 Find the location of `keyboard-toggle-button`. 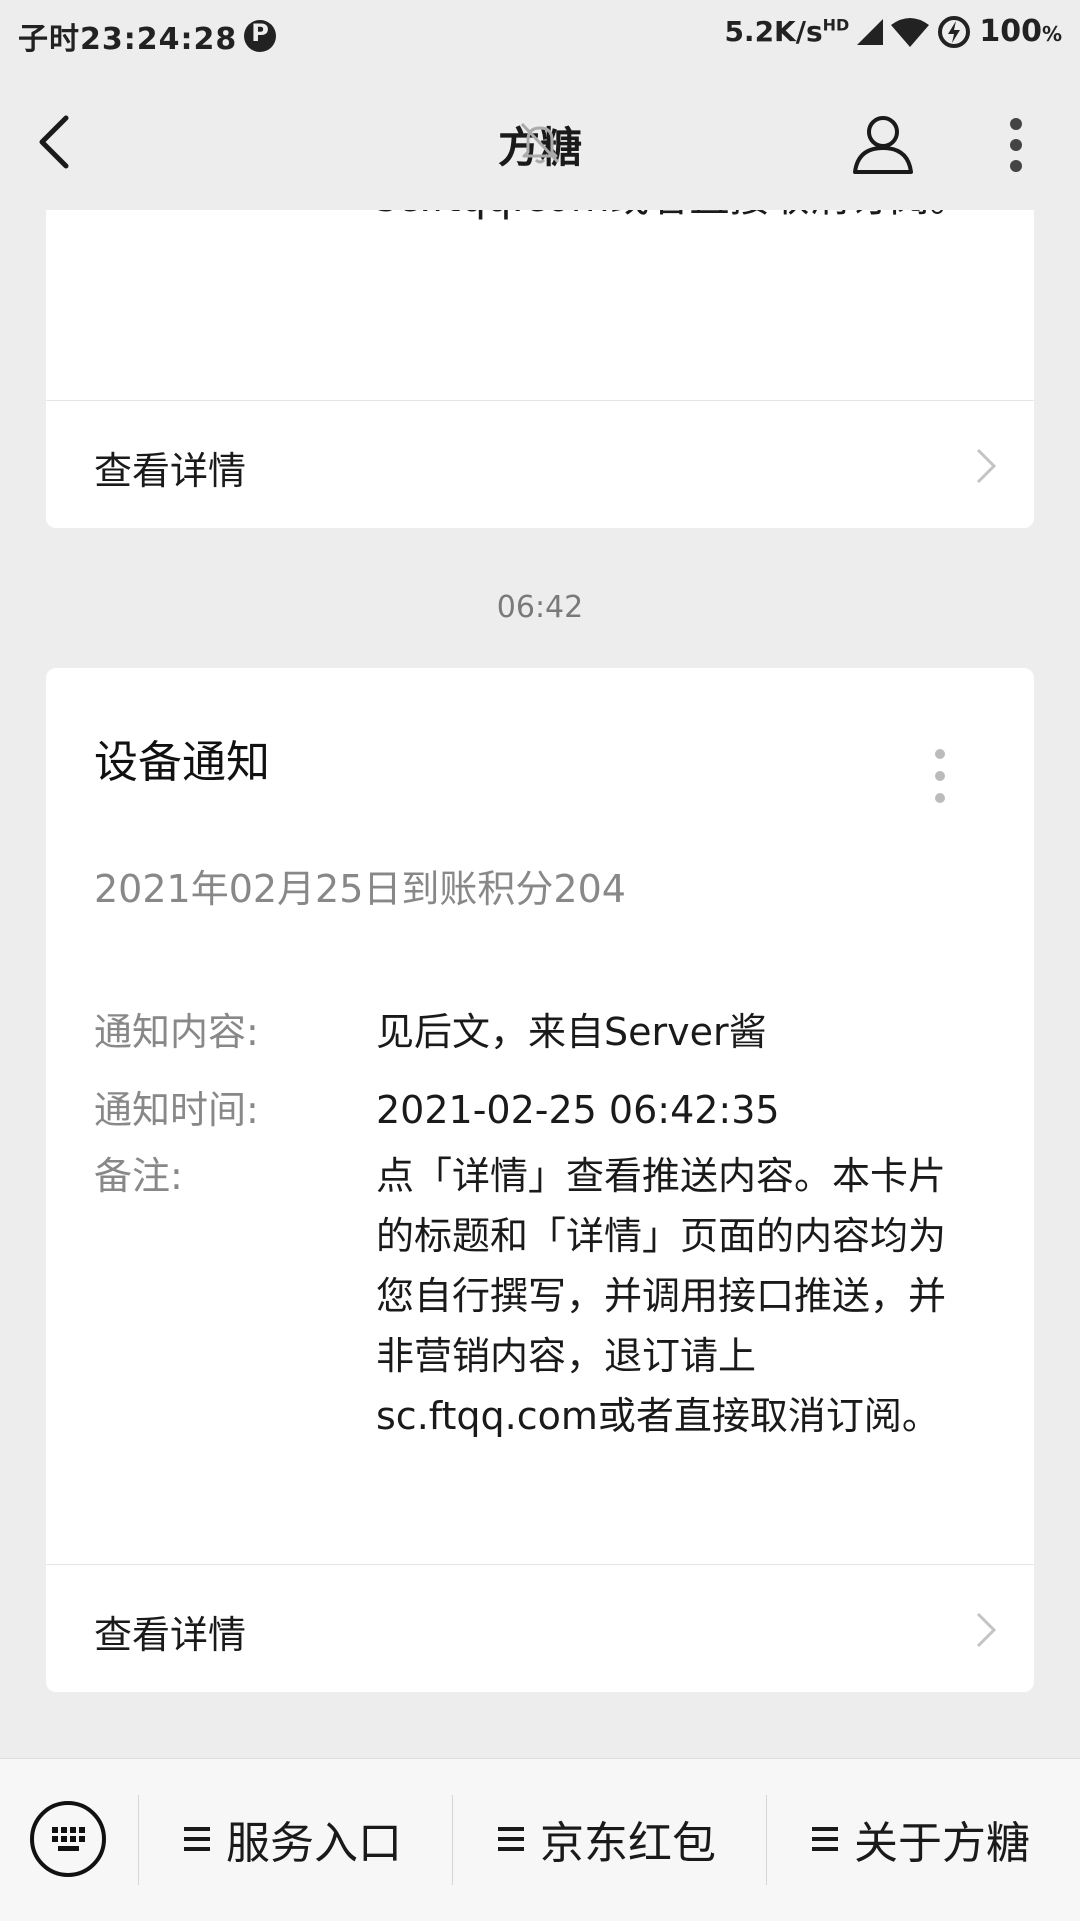

keyboard-toggle-button is located at coordinates (68, 1839).